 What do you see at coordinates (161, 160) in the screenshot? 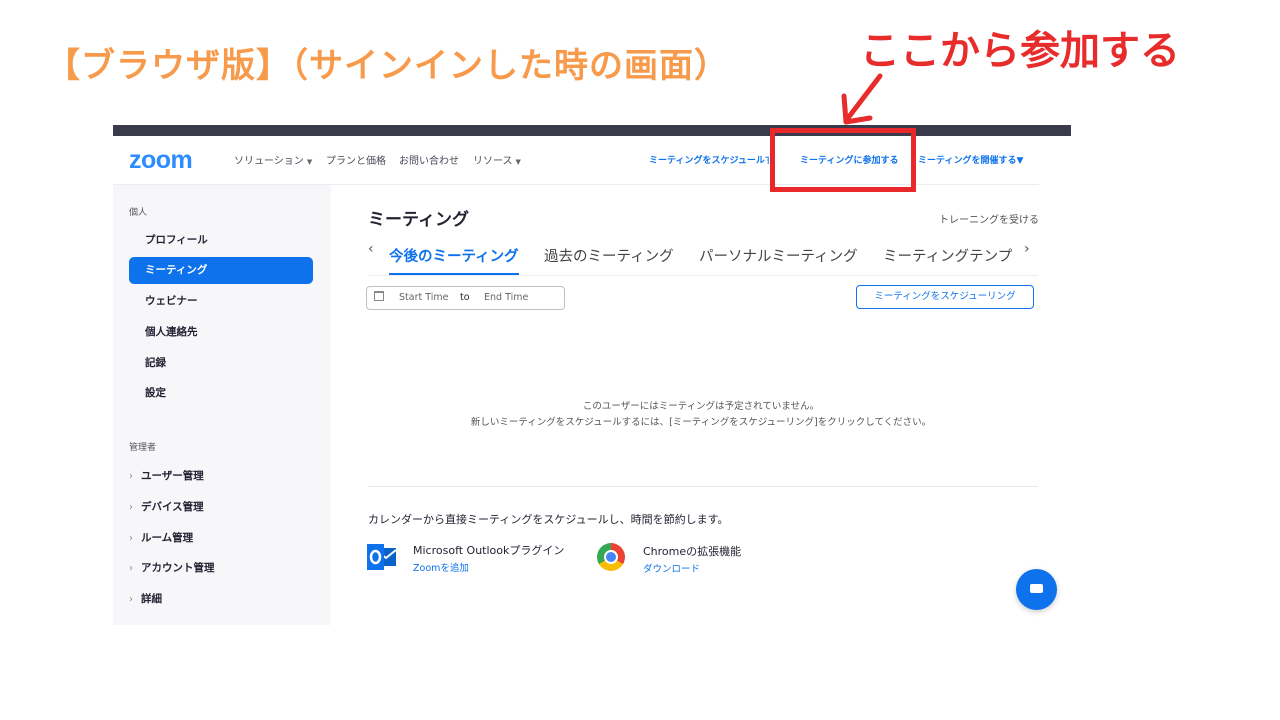
I see `zoom-logo: zoom` at bounding box center [161, 160].